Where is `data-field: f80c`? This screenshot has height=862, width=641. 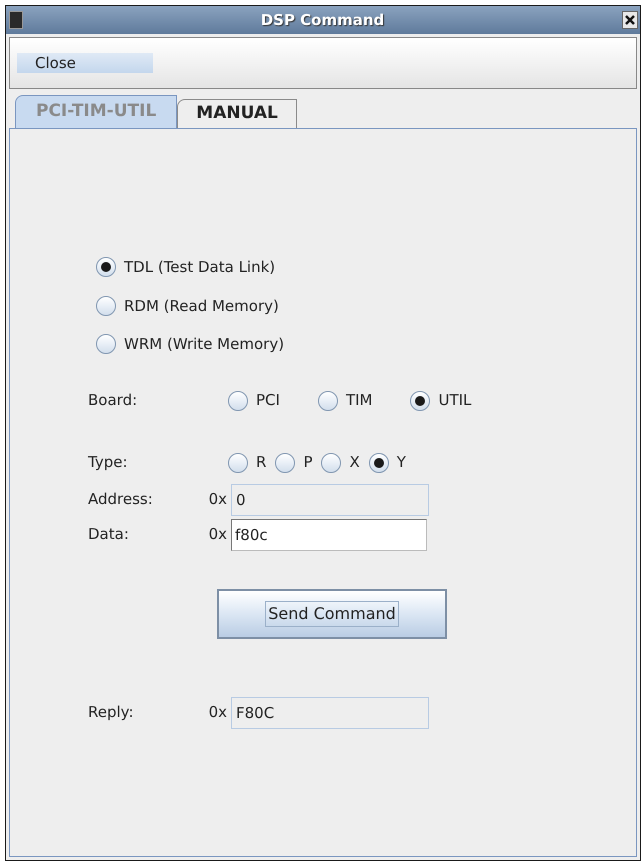 data-field: f80c is located at coordinates (329, 534).